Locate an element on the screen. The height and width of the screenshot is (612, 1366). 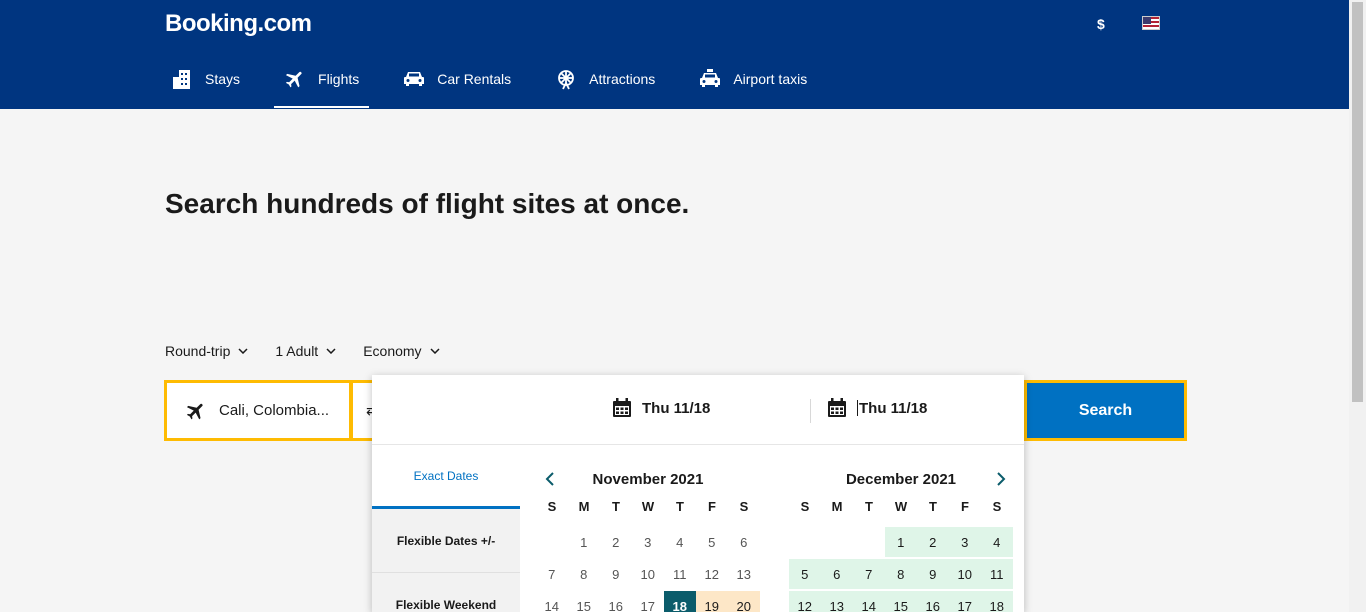
calendar-day-highlighted: 20 is located at coordinates (744, 601).